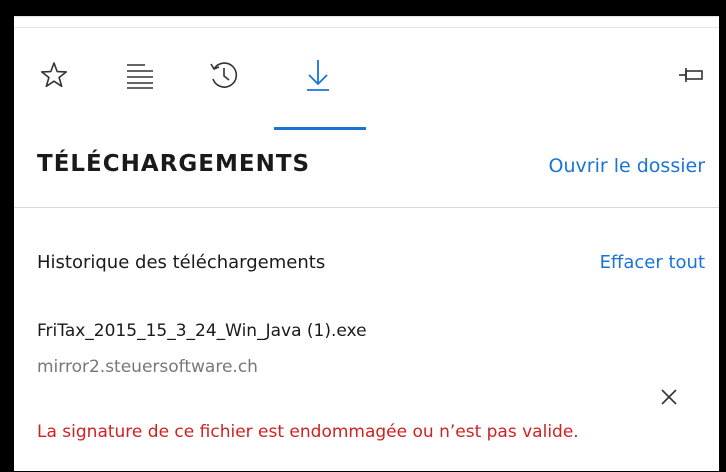 This screenshot has width=726, height=472. What do you see at coordinates (669, 397) in the screenshot?
I see `remove-download-close-icon` at bounding box center [669, 397].